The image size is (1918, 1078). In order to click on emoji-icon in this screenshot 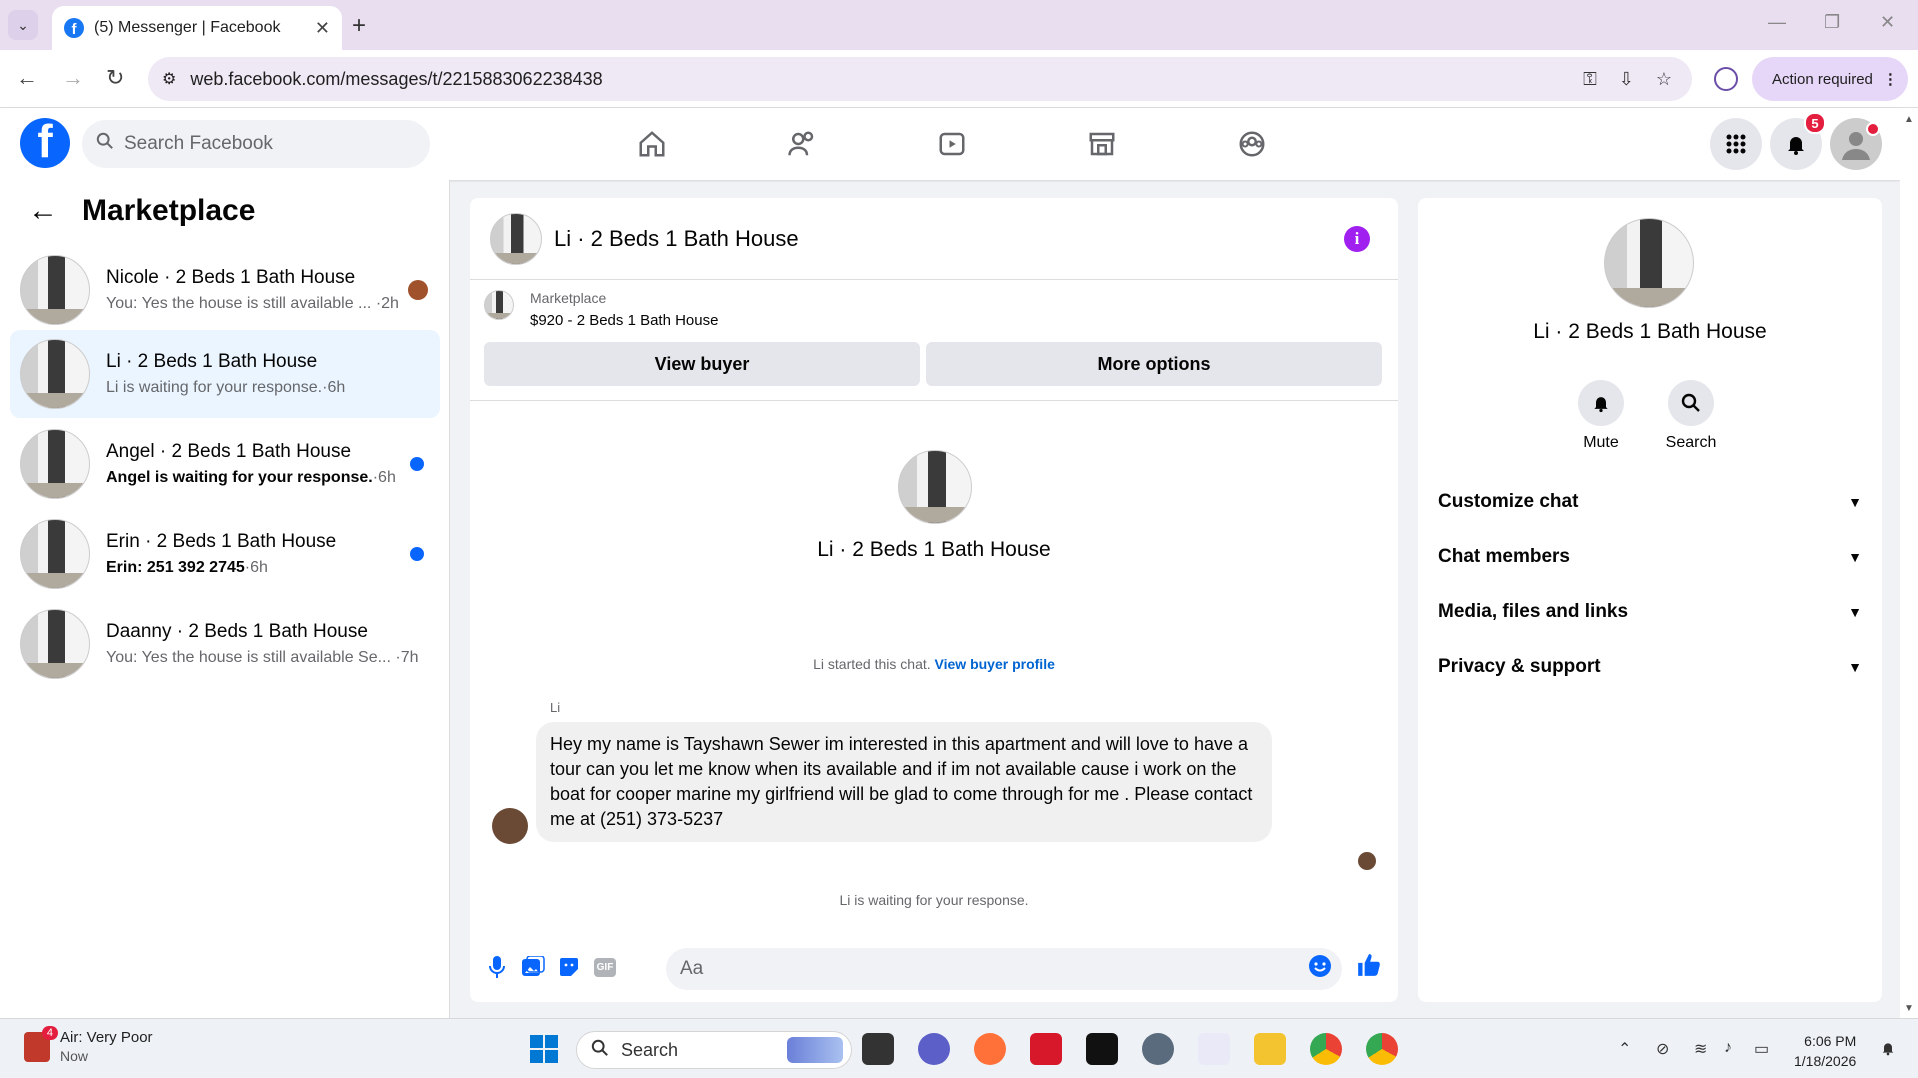, I will do `click(1320, 969)`.